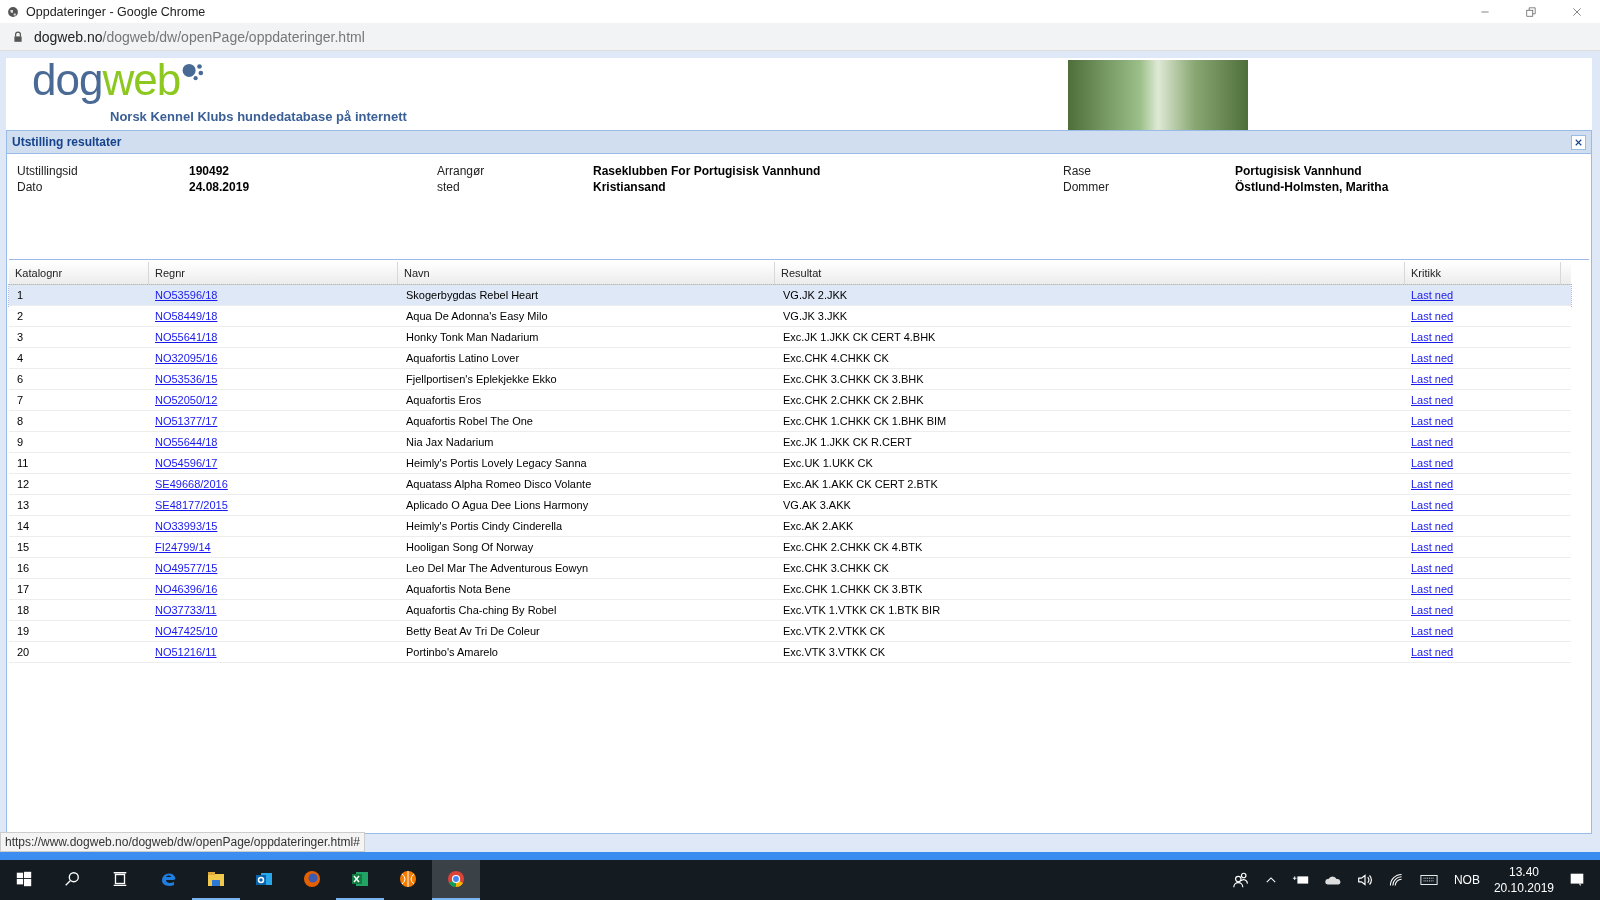 The height and width of the screenshot is (900, 1600). I want to click on table-cell-text: Exc.UK 1.UKK CK, so click(828, 463).